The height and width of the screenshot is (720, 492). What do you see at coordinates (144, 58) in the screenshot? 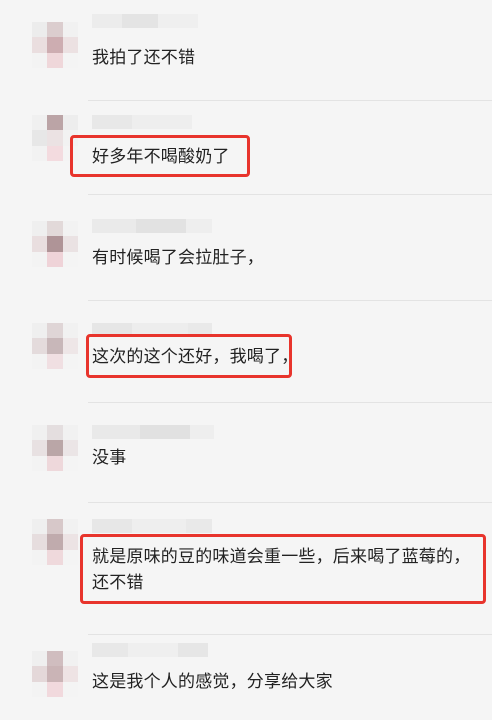
I see `comment-text: 我拍了还不错` at bounding box center [144, 58].